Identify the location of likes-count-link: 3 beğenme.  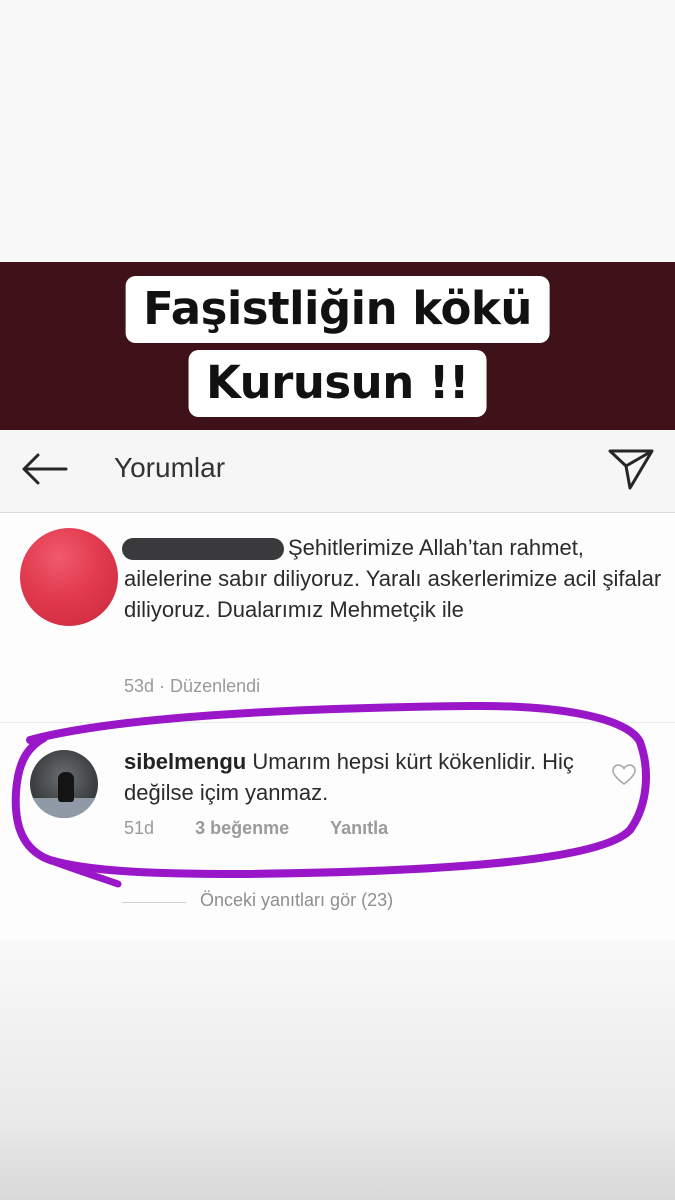
(242, 828).